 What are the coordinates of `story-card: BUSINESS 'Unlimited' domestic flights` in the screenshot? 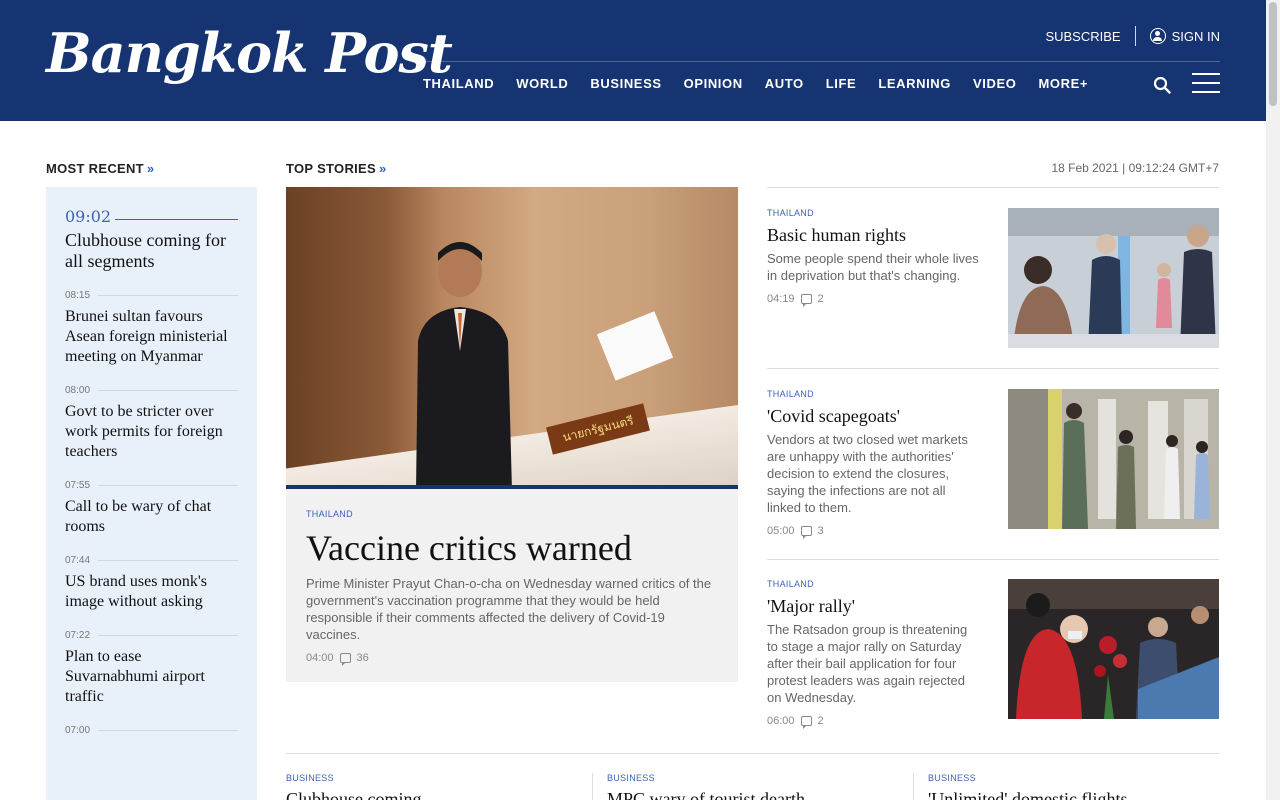 It's located at (1078, 786).